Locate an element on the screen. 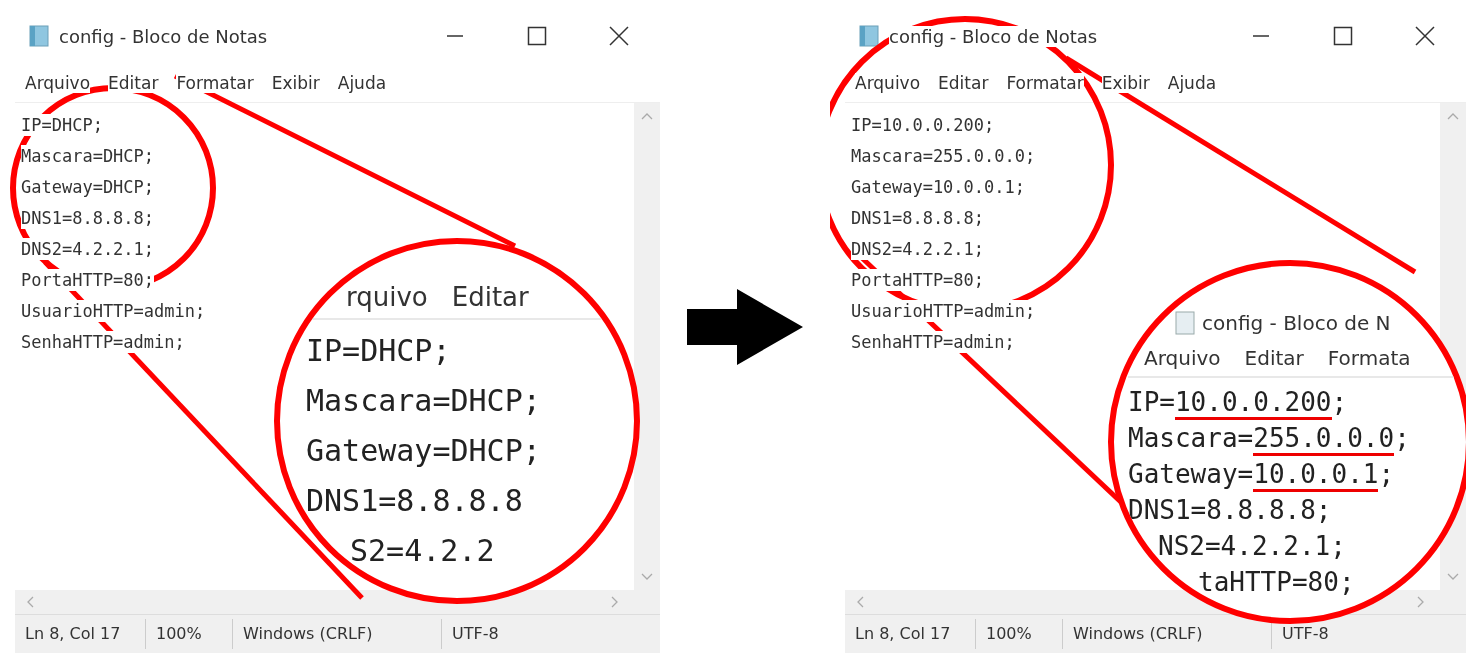 The image size is (1466, 653). text-line: Gateway=DHCP; is located at coordinates (423, 451).